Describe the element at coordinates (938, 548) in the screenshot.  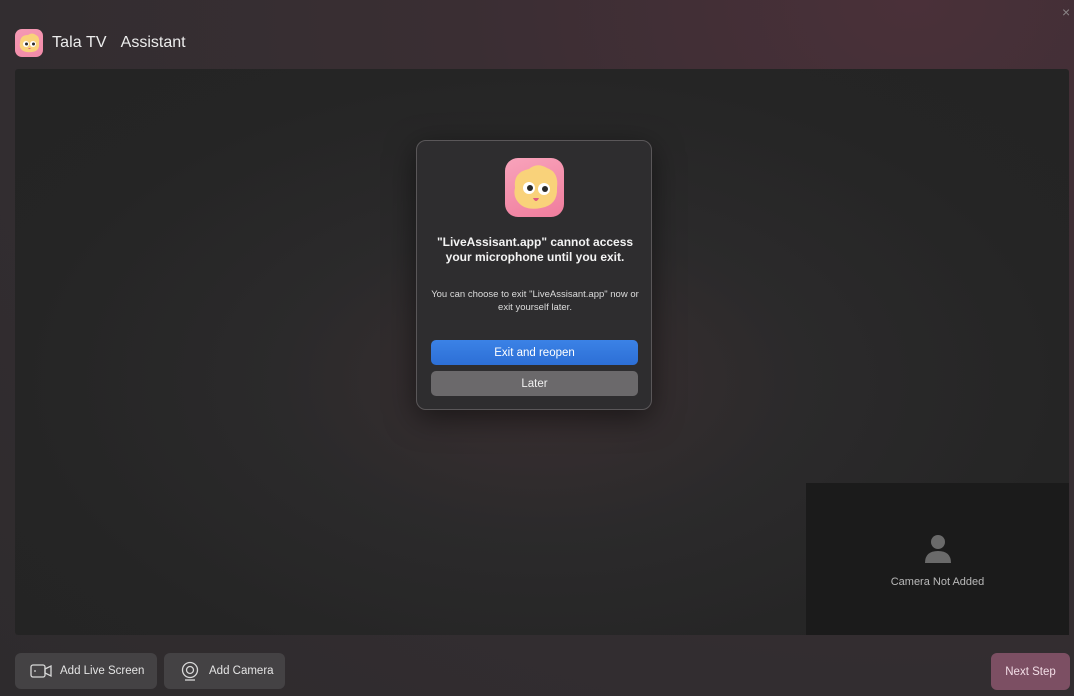
I see `person-icon` at that location.